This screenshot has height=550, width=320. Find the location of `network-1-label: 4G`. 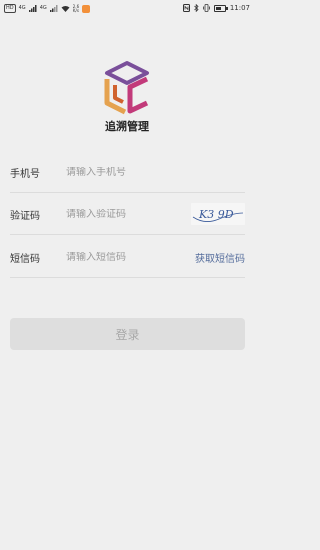

network-1-label: 4G is located at coordinates (22, 8).